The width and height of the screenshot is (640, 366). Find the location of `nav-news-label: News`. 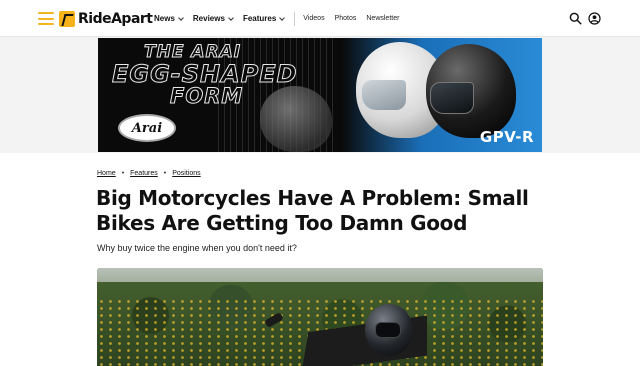

nav-news-label: News is located at coordinates (164, 18).